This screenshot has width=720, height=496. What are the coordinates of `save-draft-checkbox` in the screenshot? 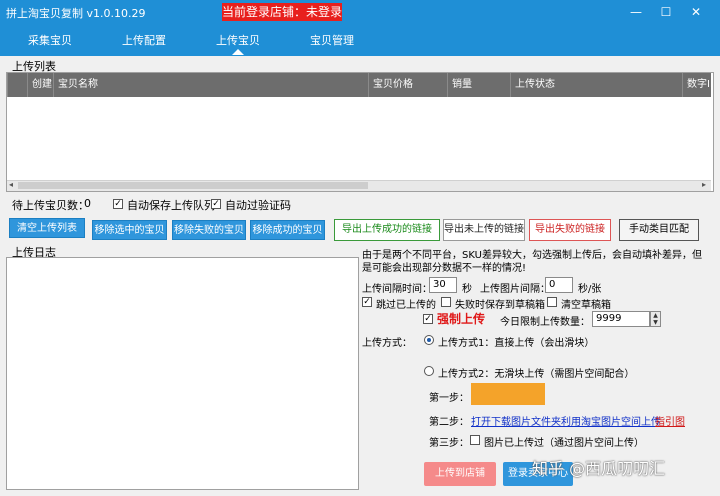 It's located at (446, 302).